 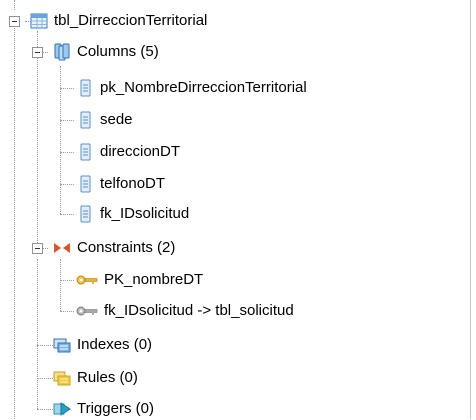 I want to click on column-label: pk_NombreDirreccionTerritorial, so click(x=203, y=87).